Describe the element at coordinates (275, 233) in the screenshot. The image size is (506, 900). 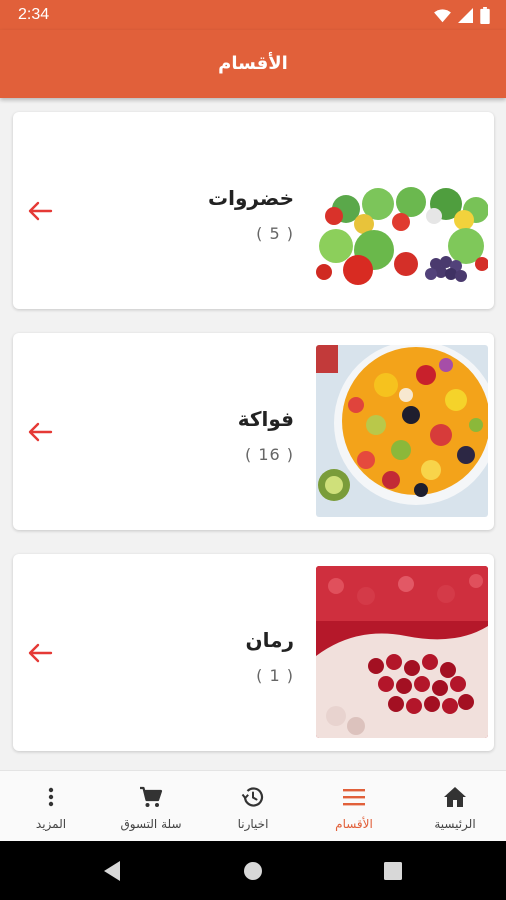
I see `category-count: ( 5 )` at that location.